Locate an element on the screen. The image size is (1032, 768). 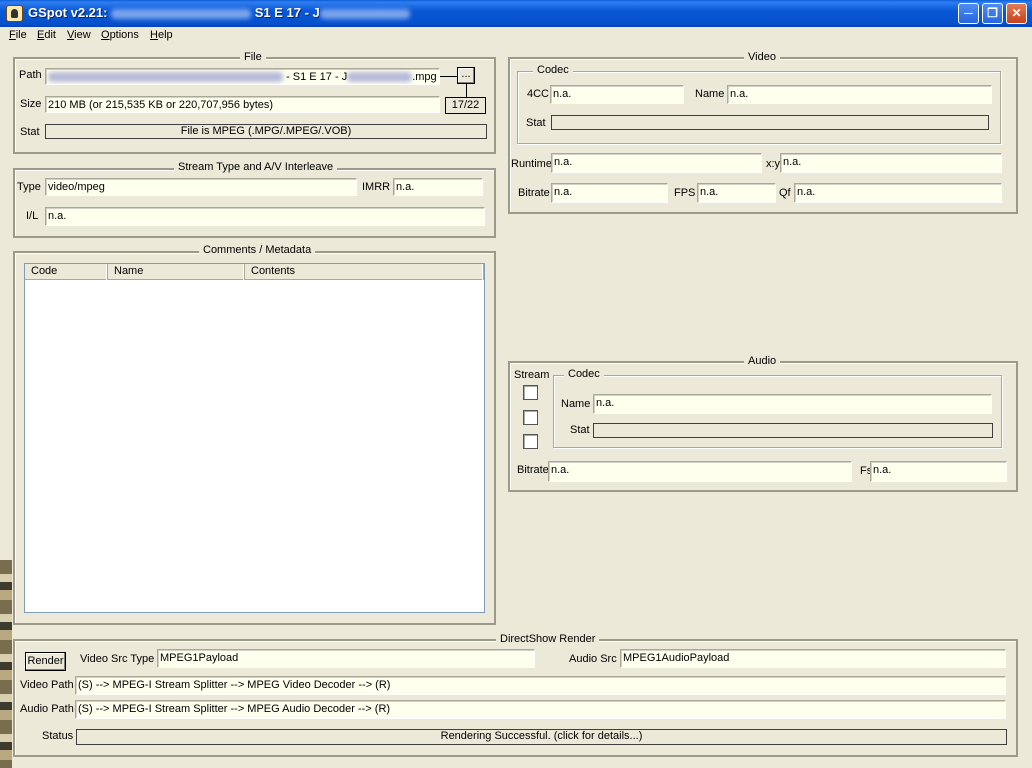
audio-name-field: n.a. is located at coordinates (792, 404).